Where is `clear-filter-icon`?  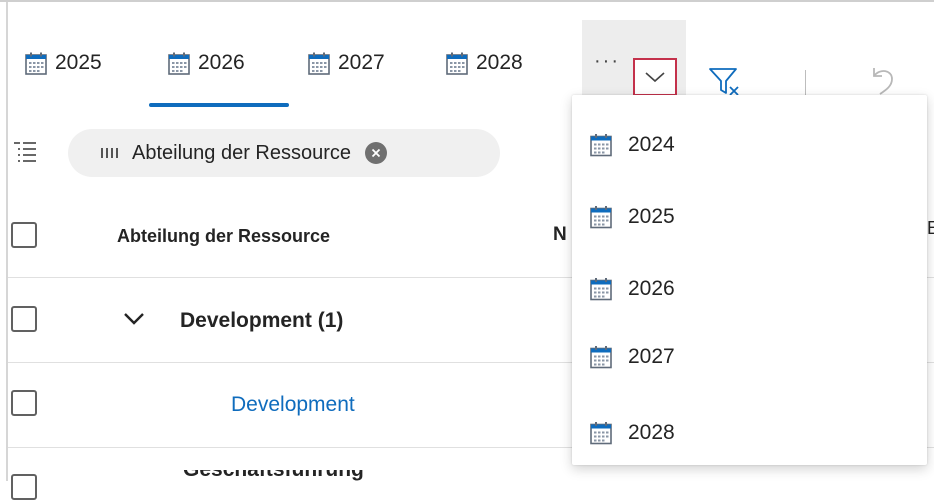
clear-filter-icon is located at coordinates (726, 82).